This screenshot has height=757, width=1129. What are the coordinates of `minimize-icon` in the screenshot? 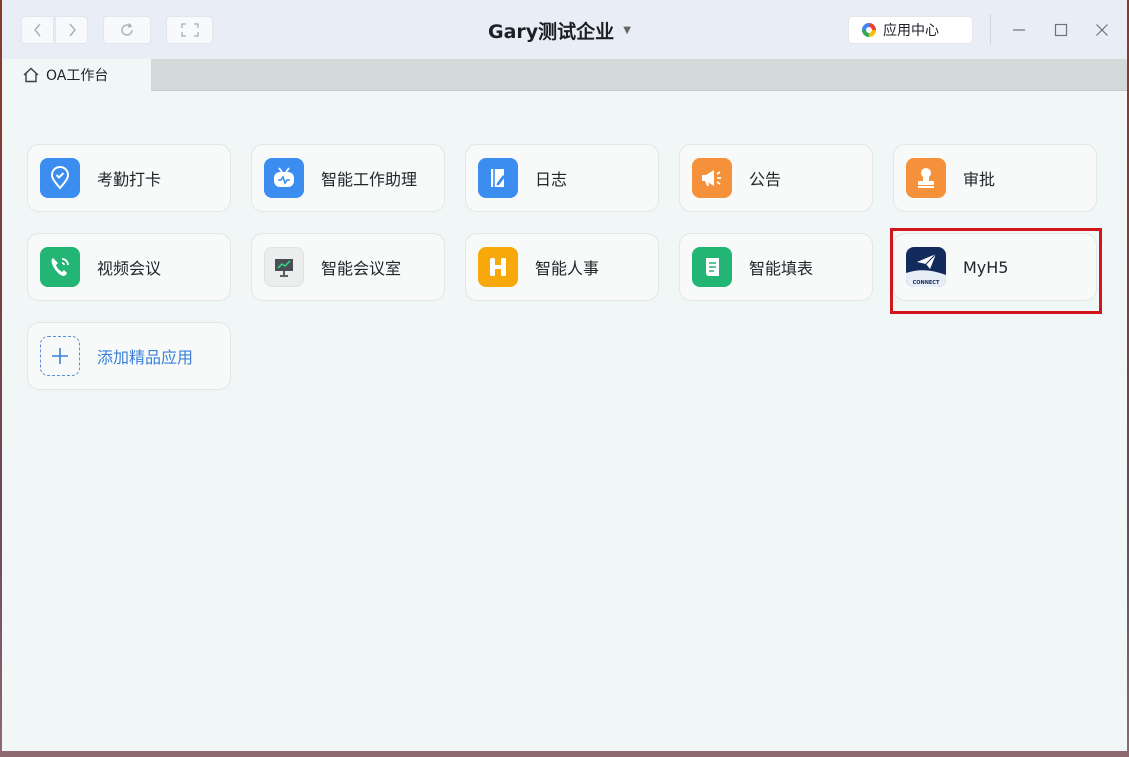 It's located at (1019, 30).